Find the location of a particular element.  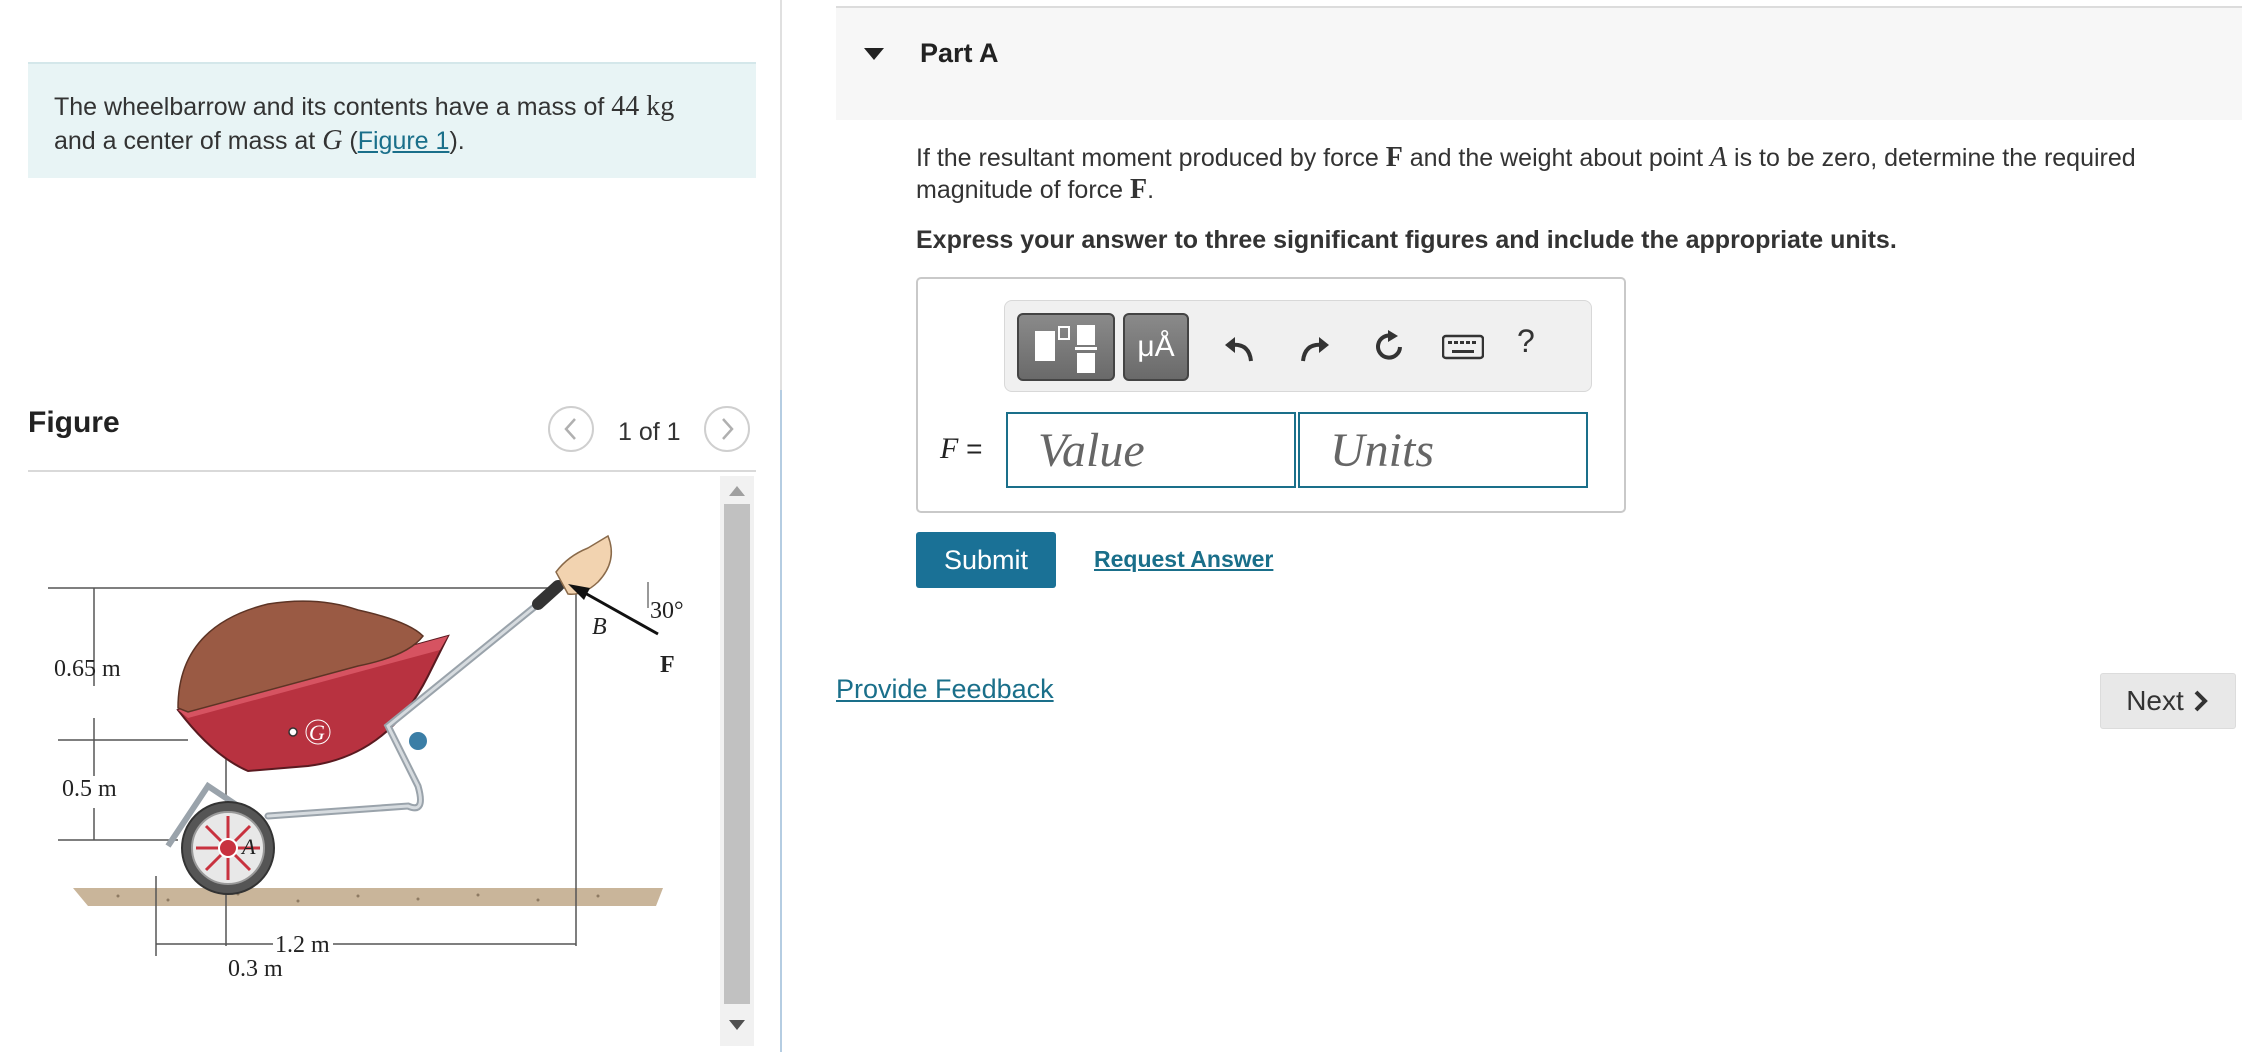

paren-open: ( is located at coordinates (350, 141).